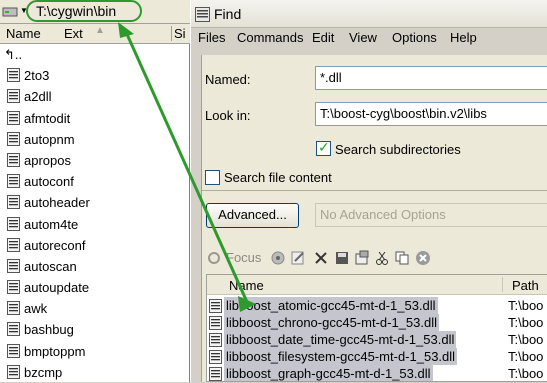 This screenshot has height=383, width=547. What do you see at coordinates (243, 257) in the screenshot?
I see `focus-label: Focus` at bounding box center [243, 257].